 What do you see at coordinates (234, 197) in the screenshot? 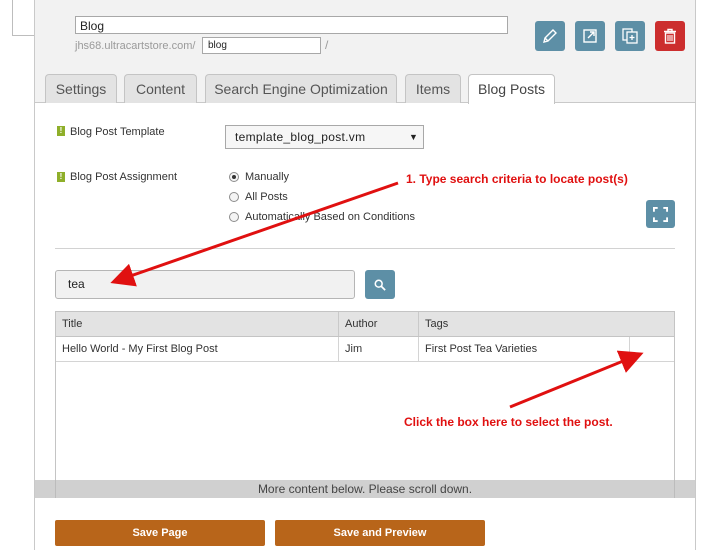
I see `radio-all-posts` at bounding box center [234, 197].